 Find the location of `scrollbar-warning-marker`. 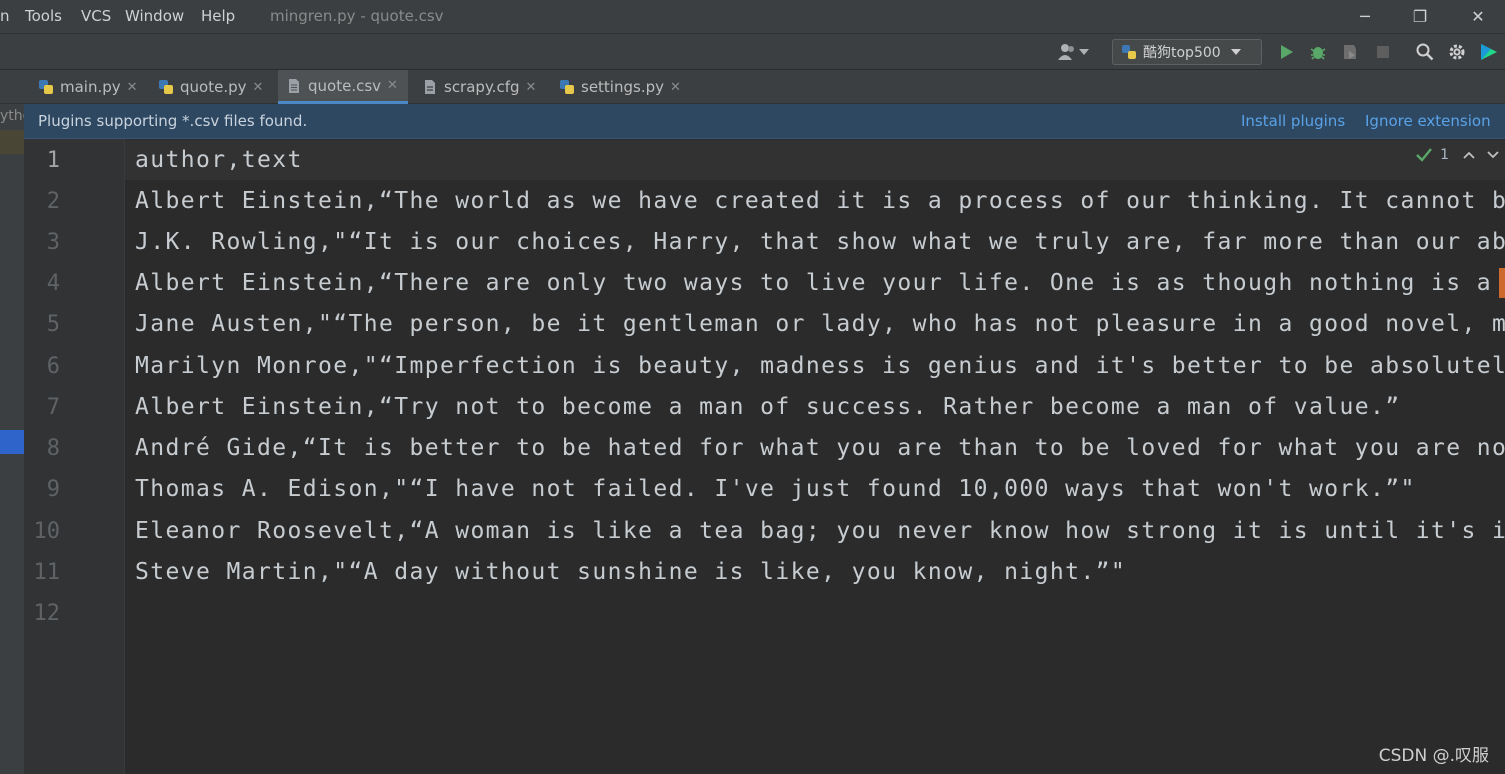

scrollbar-warning-marker is located at coordinates (1502, 283).